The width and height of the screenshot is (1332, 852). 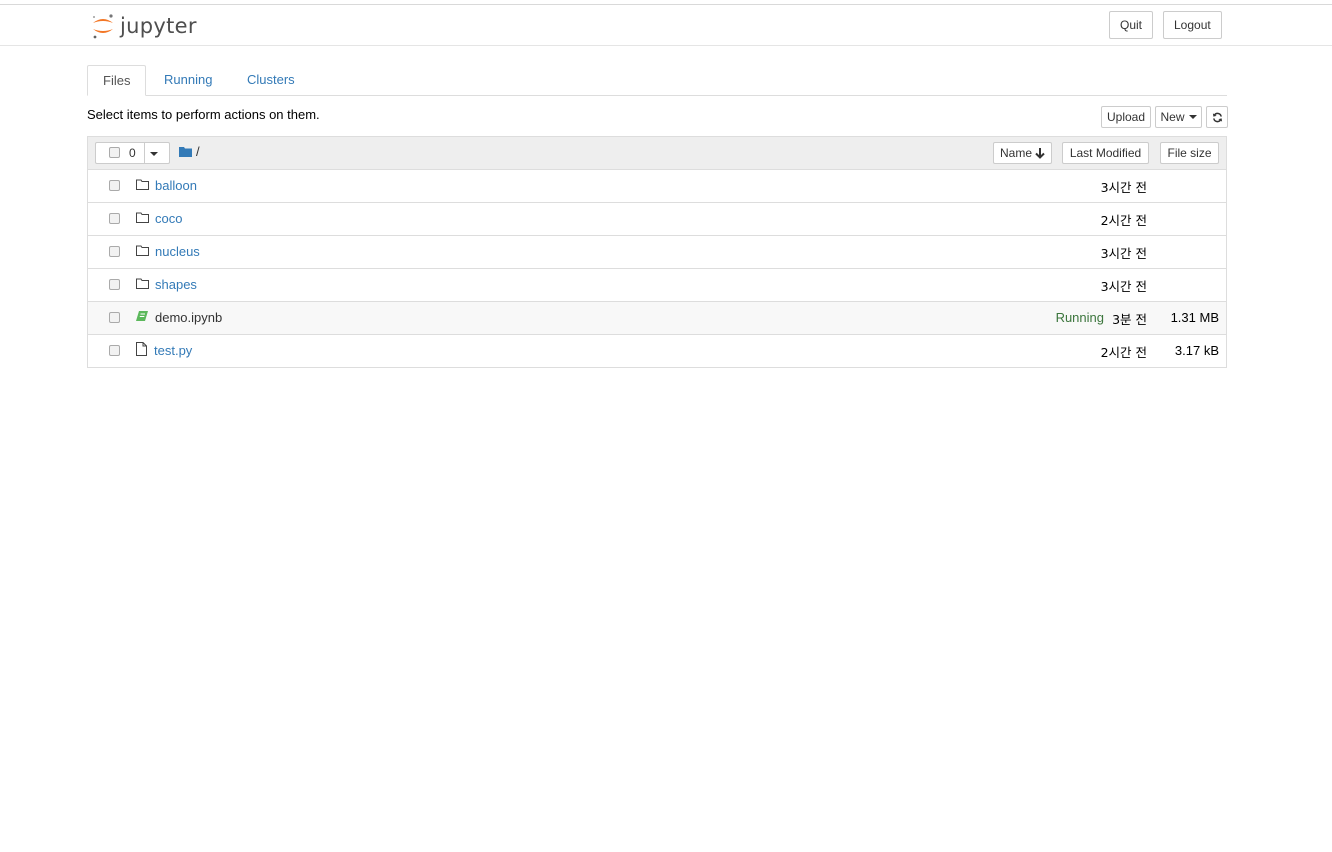 What do you see at coordinates (103, 26) in the screenshot?
I see `jupyter-logo-icon` at bounding box center [103, 26].